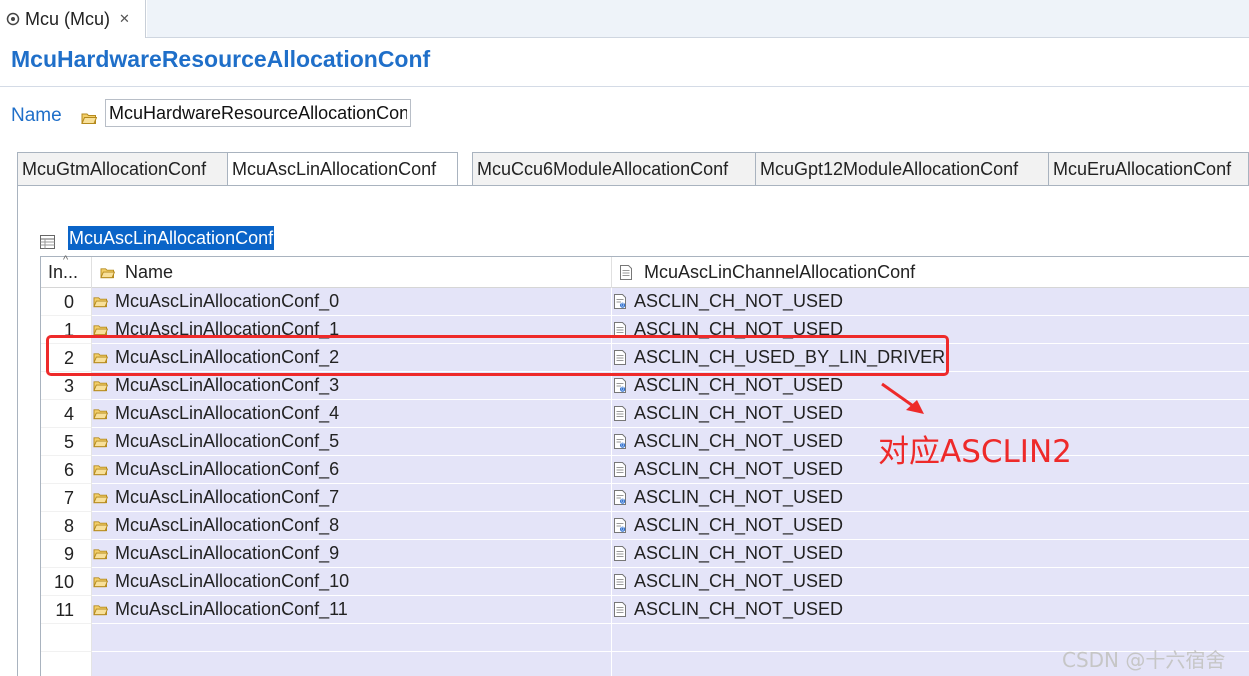 Image resolution: width=1249 pixels, height=676 pixels. I want to click on row-name-cell: McuAscLinAllocationConf_7, so click(352, 498).